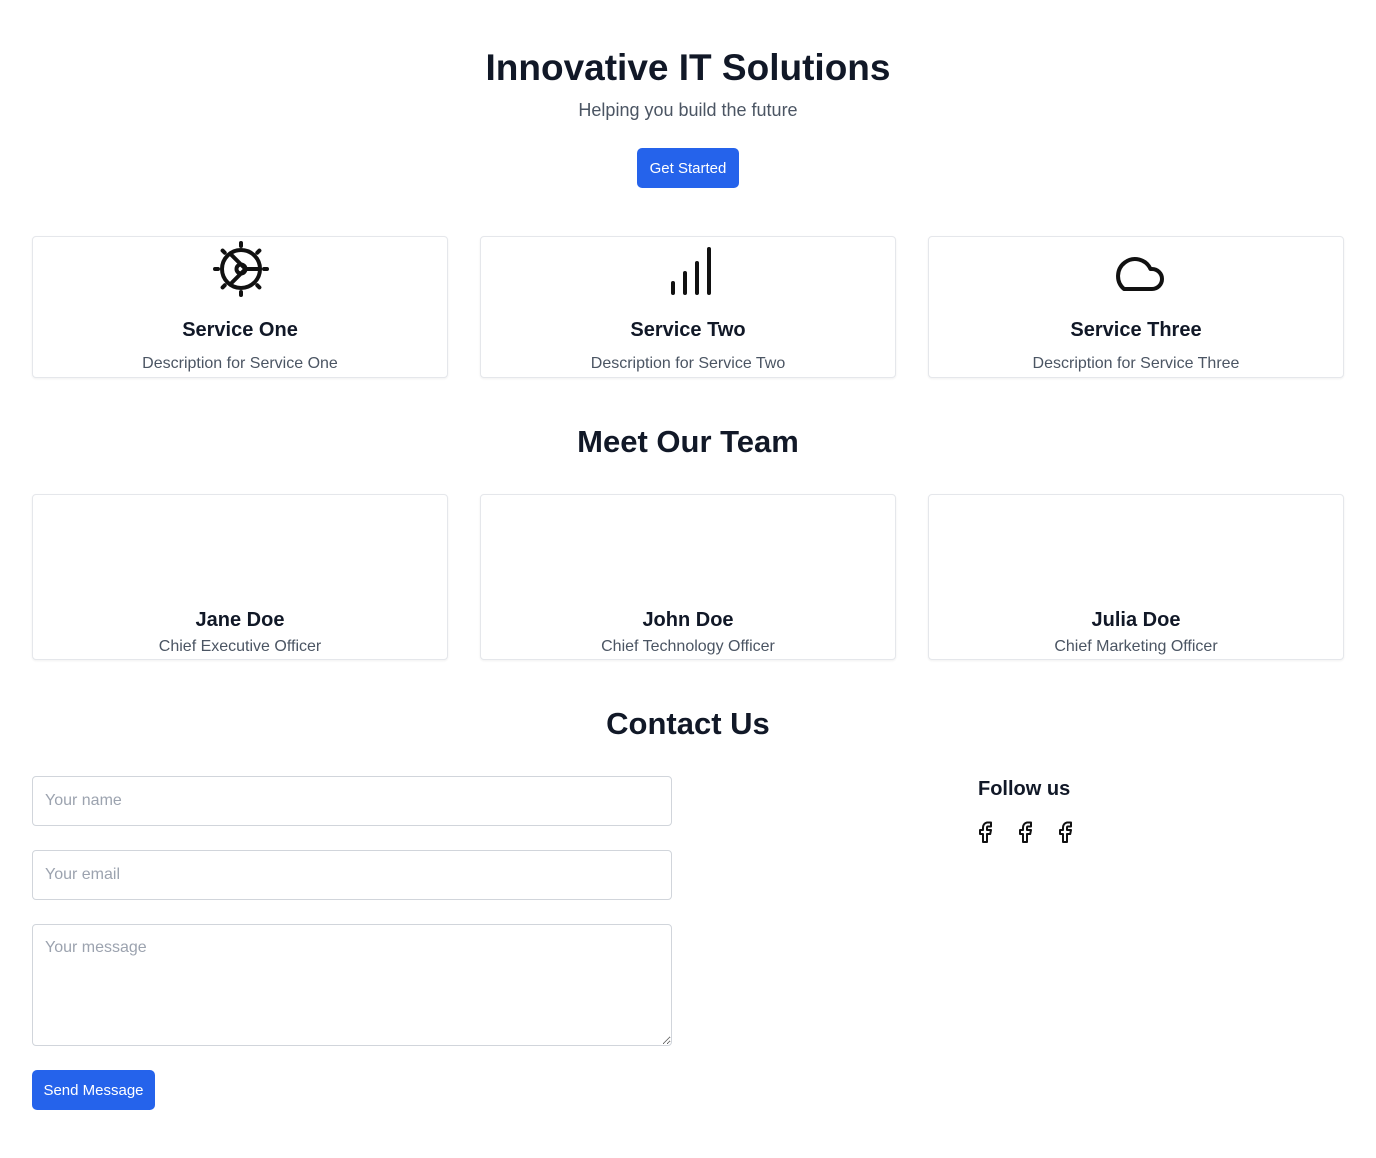  Describe the element at coordinates (240, 577) in the screenshot. I see `team-member-card: Jane Doe Chief Executive Officer` at that location.